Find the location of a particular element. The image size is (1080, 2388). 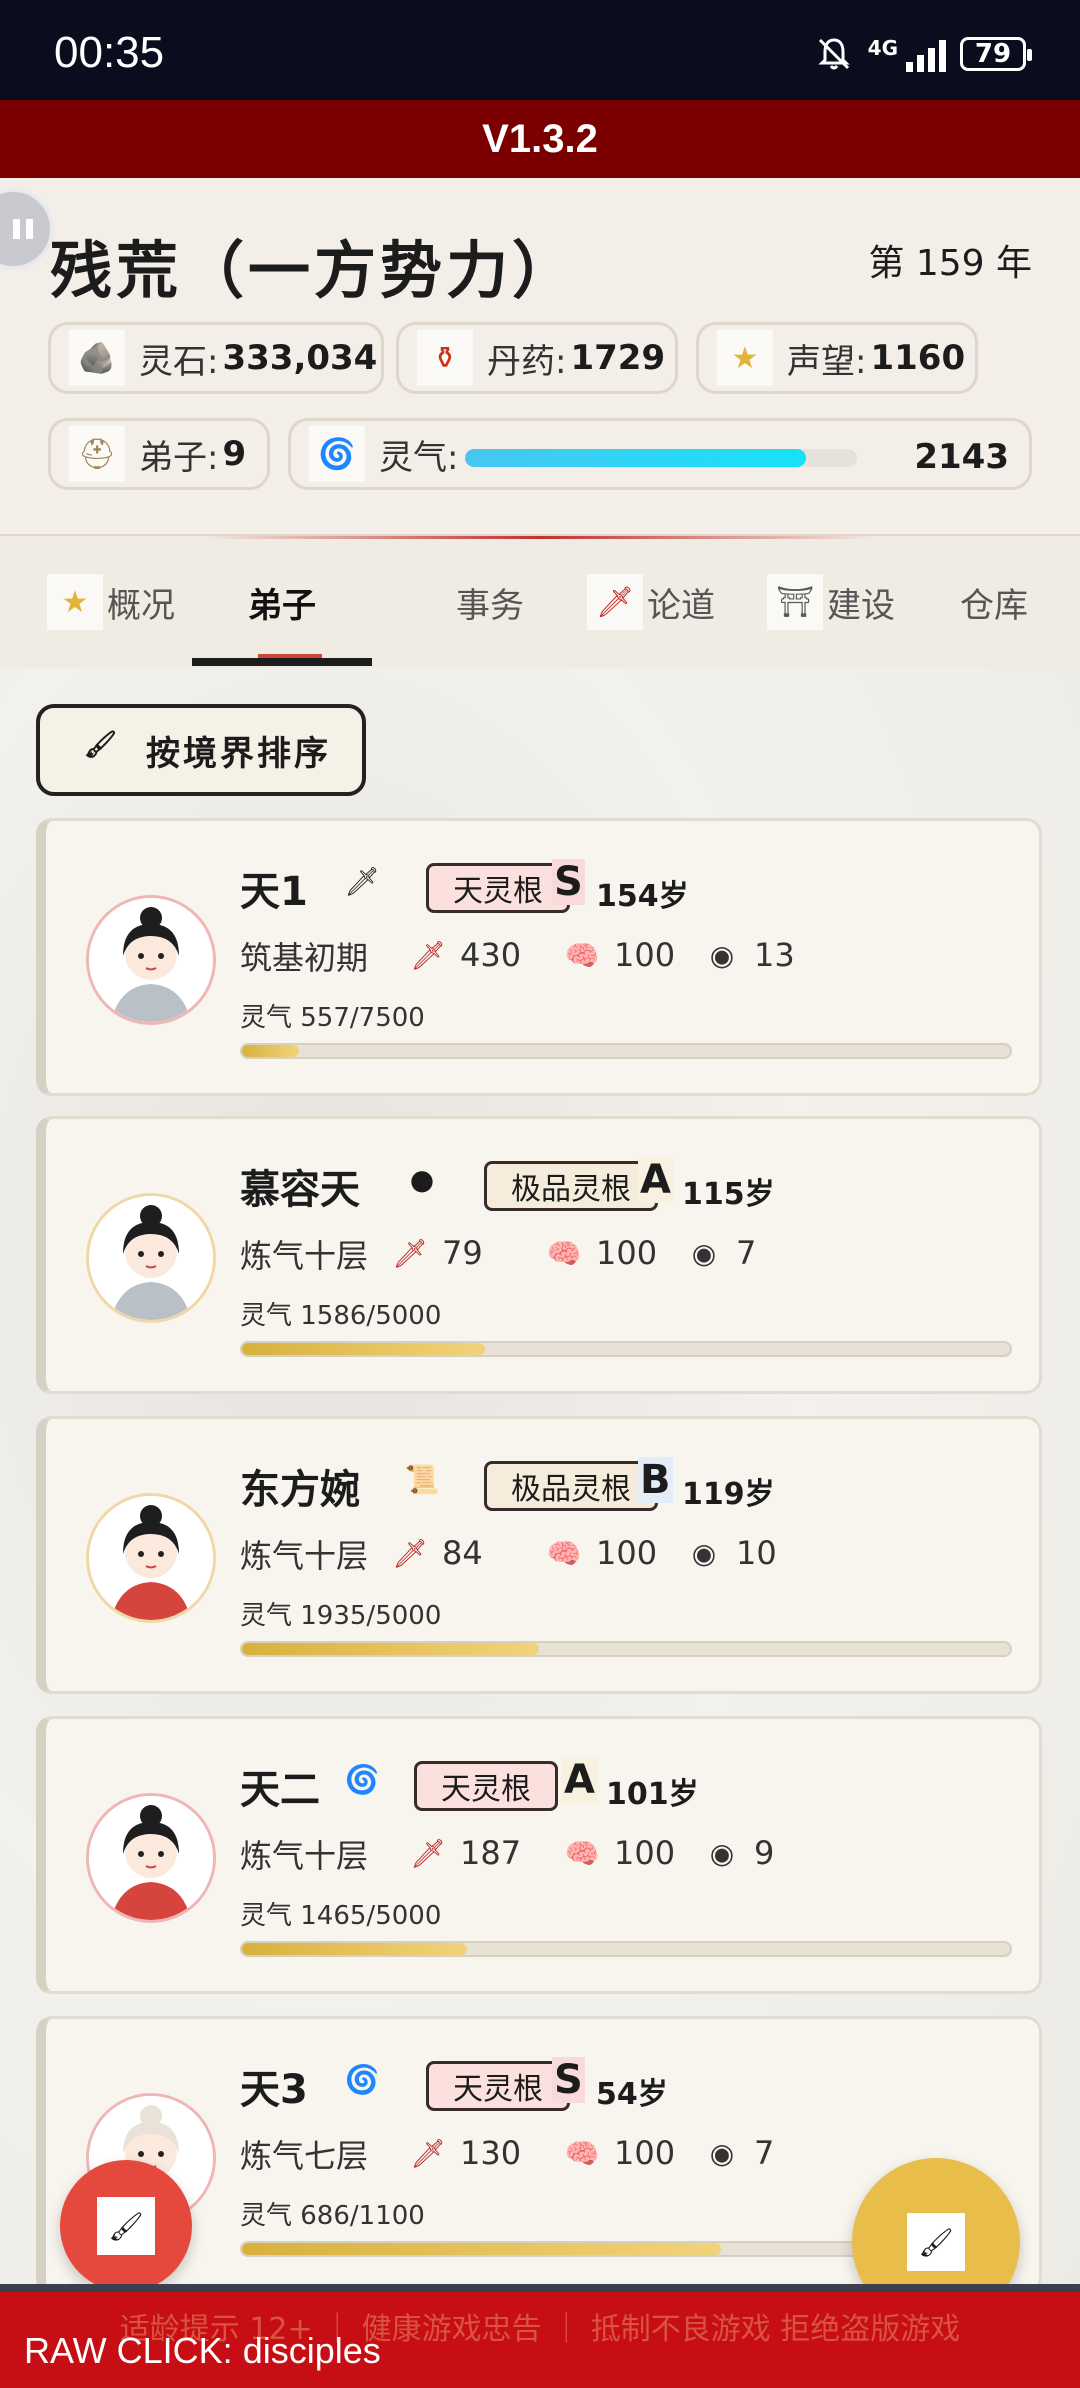

pause-button is located at coordinates (27, 229).